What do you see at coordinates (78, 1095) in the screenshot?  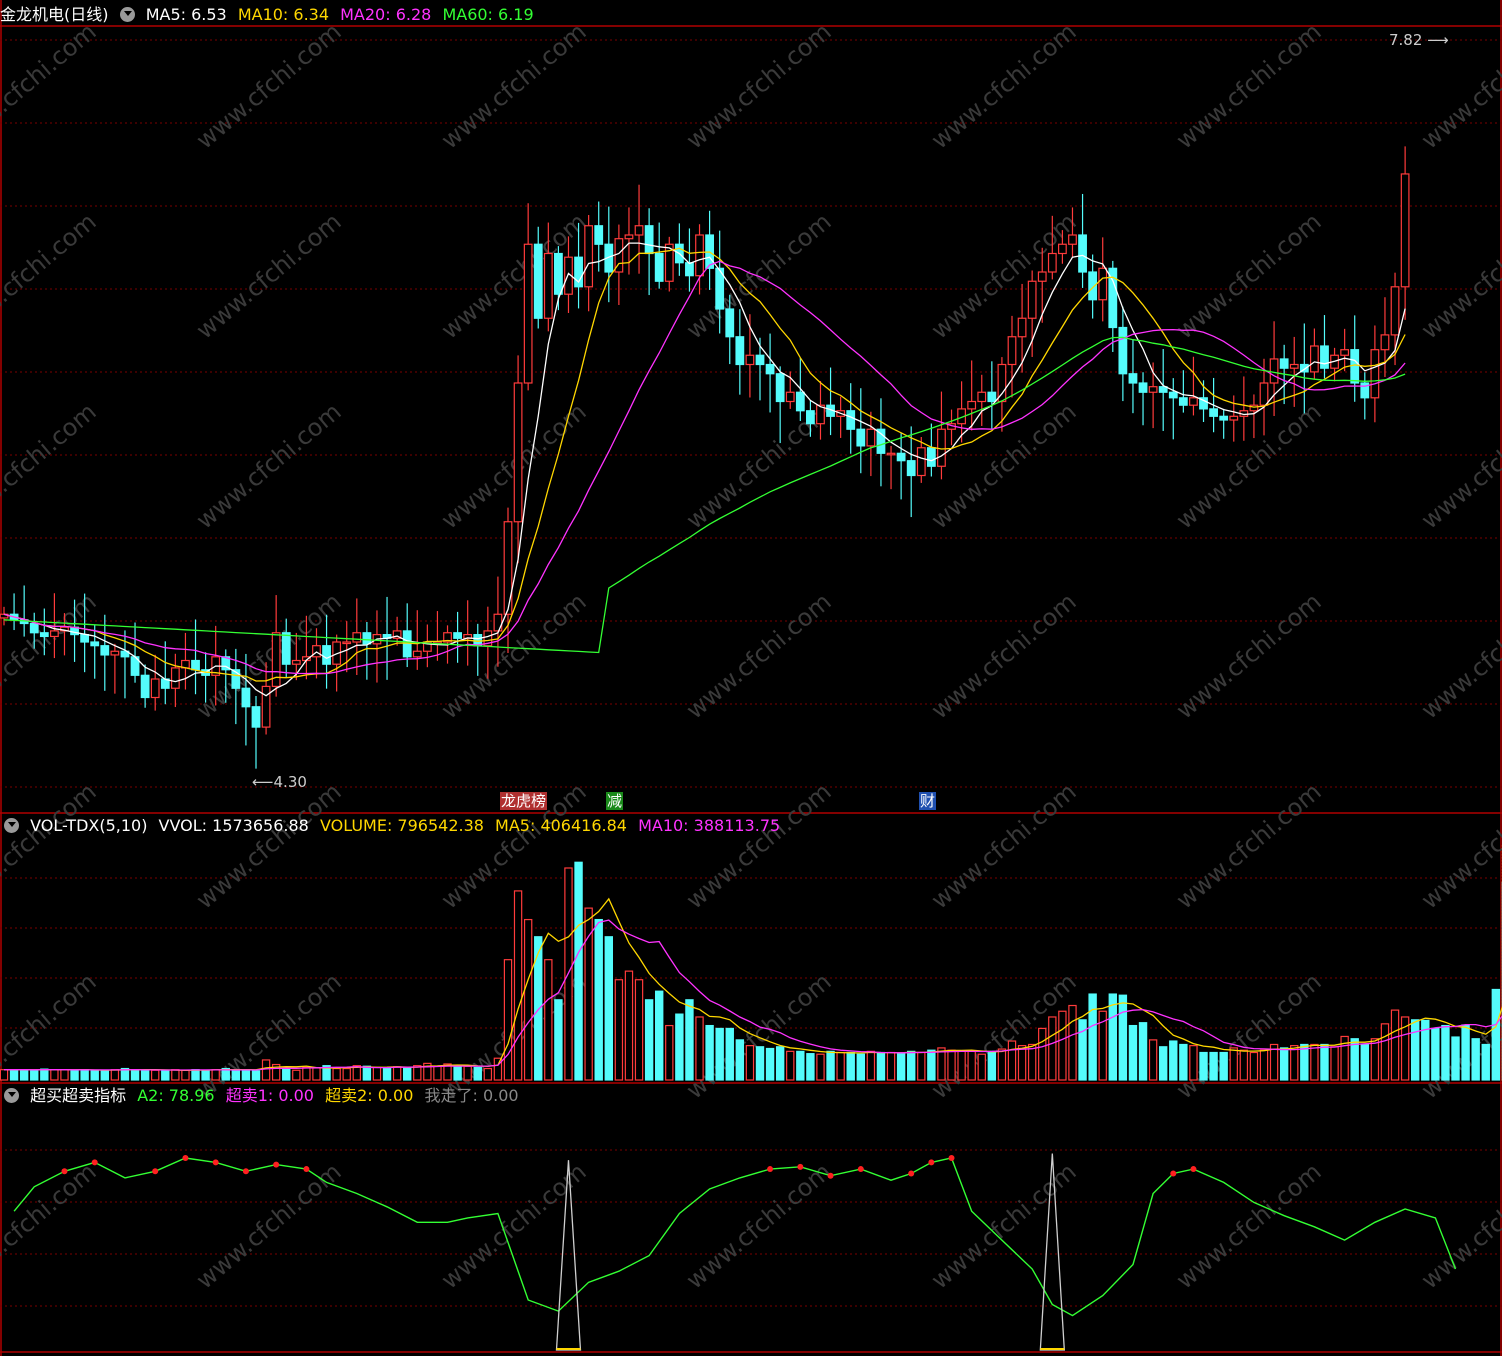 I see `indicator-title: 超买超卖指标` at bounding box center [78, 1095].